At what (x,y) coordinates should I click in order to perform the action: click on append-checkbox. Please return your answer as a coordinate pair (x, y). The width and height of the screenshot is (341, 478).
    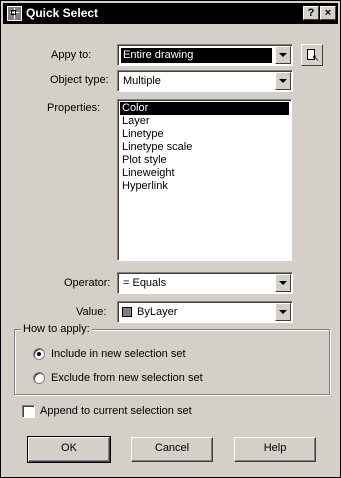
    Looking at the image, I should click on (28, 411).